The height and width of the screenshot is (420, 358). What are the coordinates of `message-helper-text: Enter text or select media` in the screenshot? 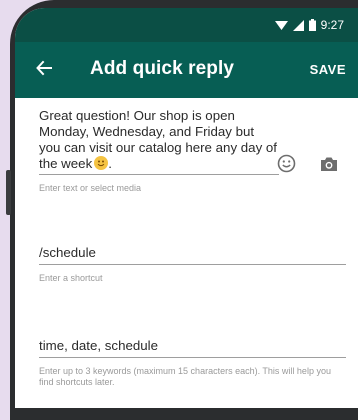 It's located at (90, 188).